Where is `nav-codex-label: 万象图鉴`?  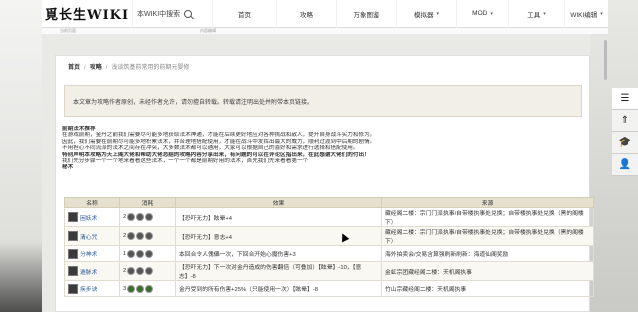
nav-codex-label: 万象图鉴 is located at coordinates (366, 15).